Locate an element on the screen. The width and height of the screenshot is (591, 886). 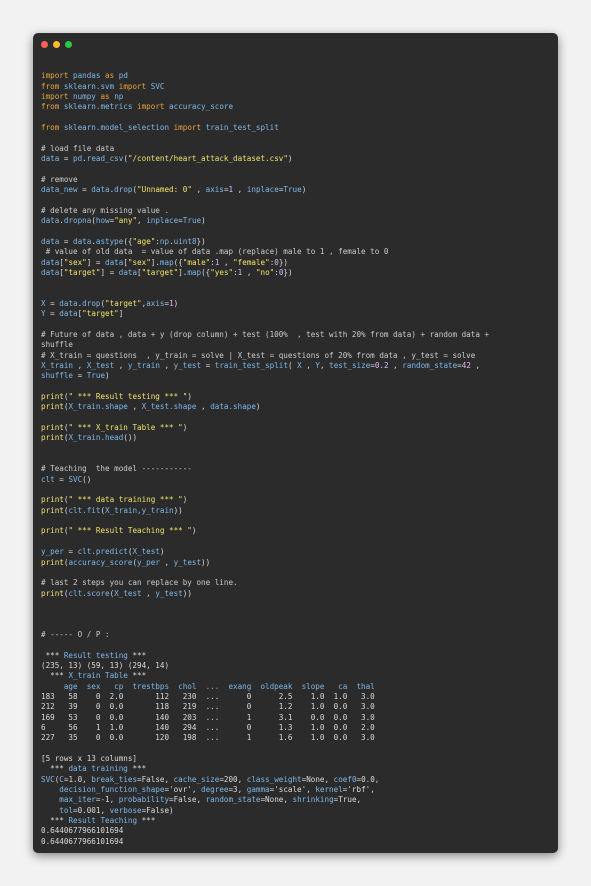
code-line: *** Result Teaching *** is located at coordinates (296, 821).